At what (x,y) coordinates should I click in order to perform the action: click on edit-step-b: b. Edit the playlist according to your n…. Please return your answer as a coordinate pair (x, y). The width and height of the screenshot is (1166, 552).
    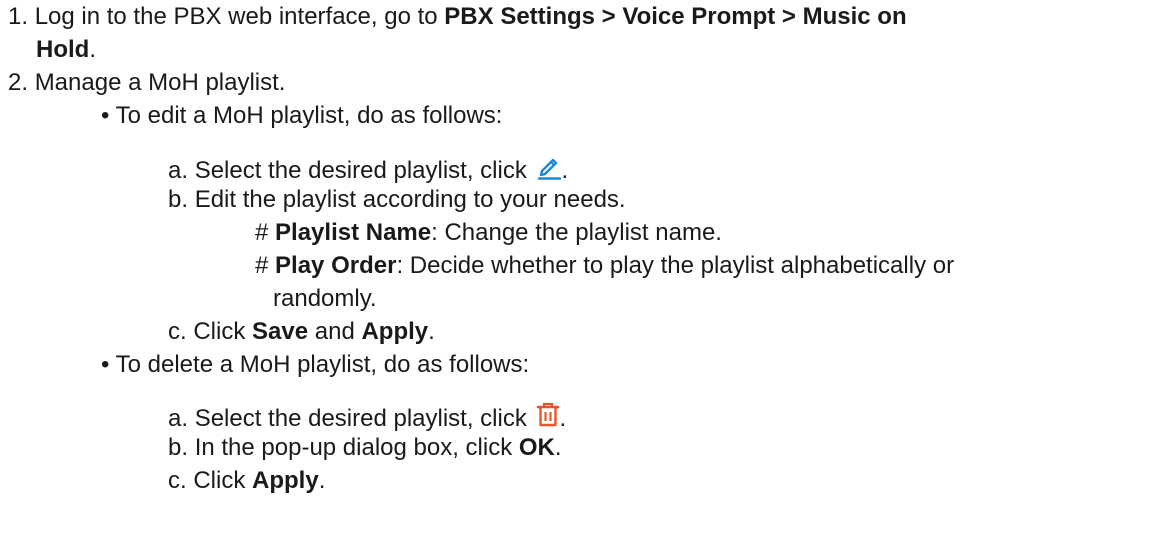
    Looking at the image, I should click on (397, 200).